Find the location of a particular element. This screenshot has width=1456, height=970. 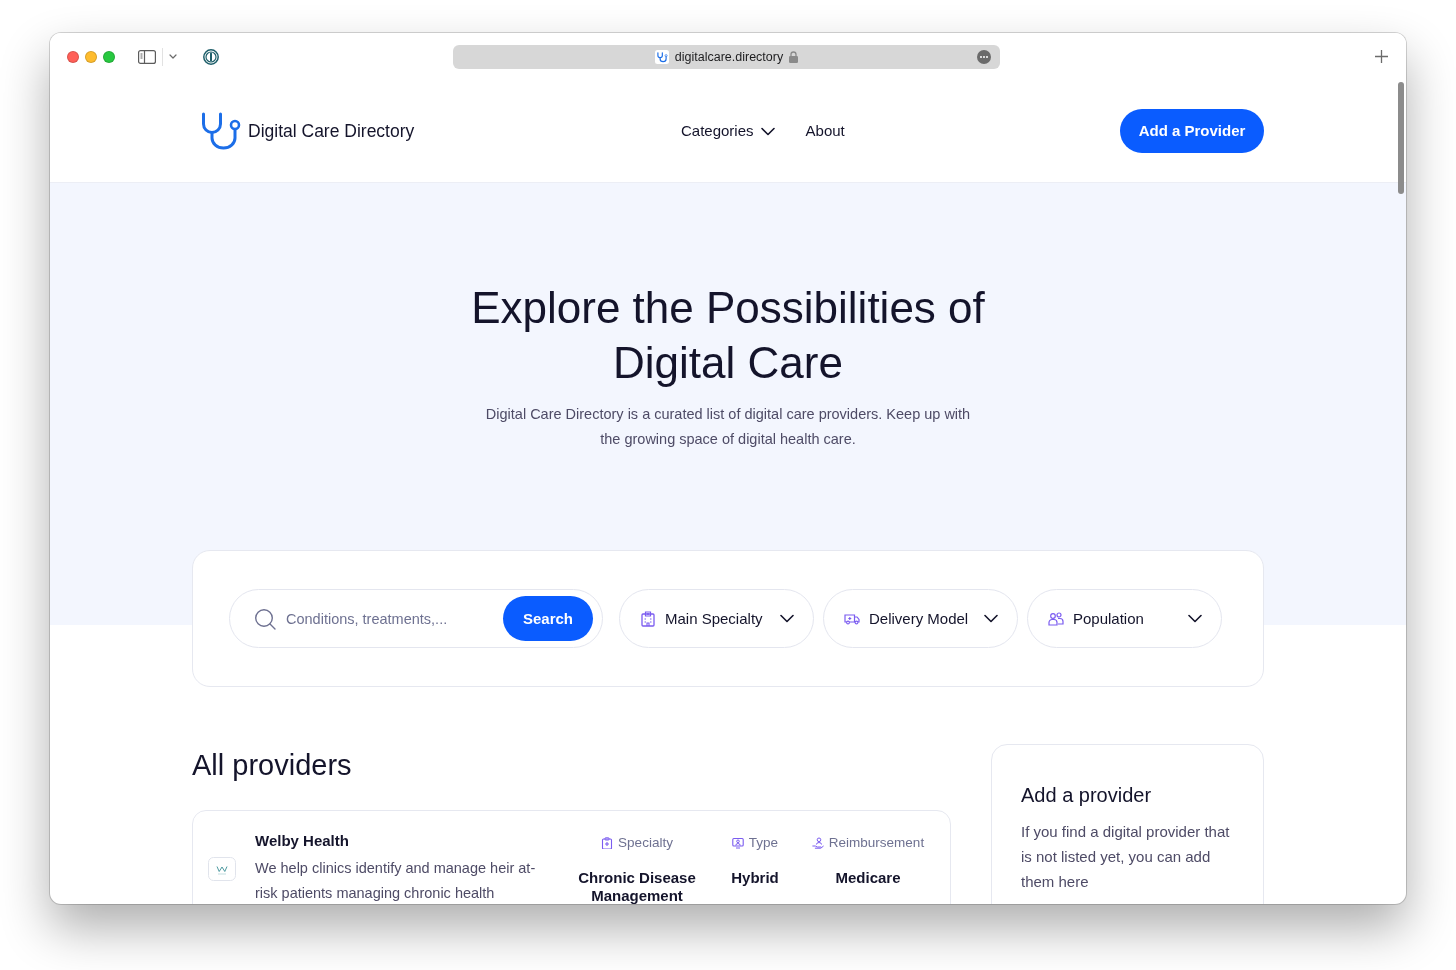

attribute-value: Chronic Disease Management is located at coordinates (637, 886).